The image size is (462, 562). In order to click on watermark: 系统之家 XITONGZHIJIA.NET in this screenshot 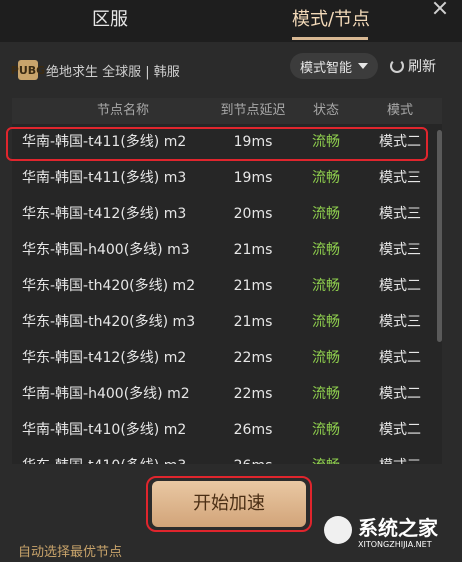, I will do `click(390, 532)`.